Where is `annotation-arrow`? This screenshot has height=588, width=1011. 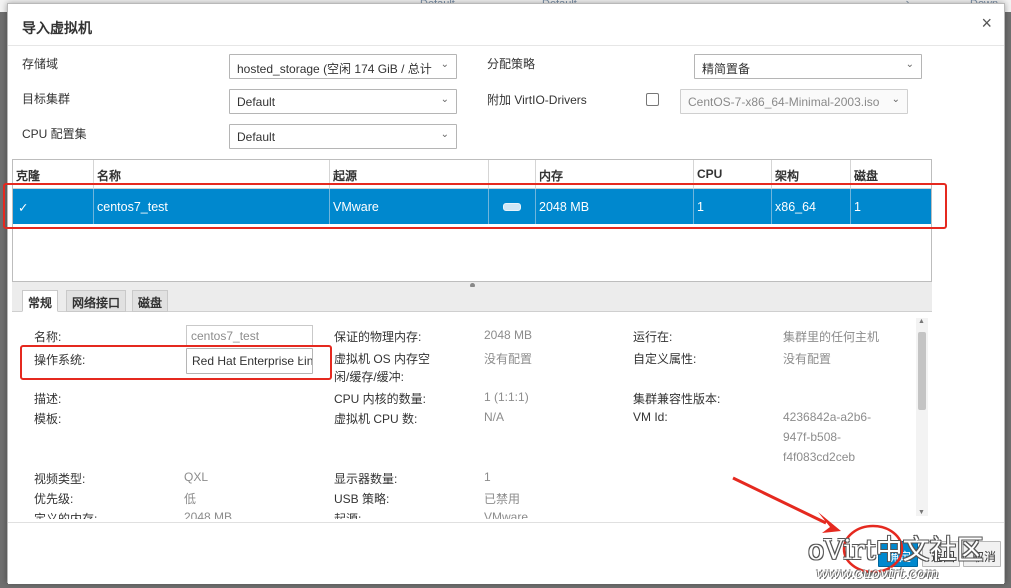 annotation-arrow is located at coordinates (779, 500).